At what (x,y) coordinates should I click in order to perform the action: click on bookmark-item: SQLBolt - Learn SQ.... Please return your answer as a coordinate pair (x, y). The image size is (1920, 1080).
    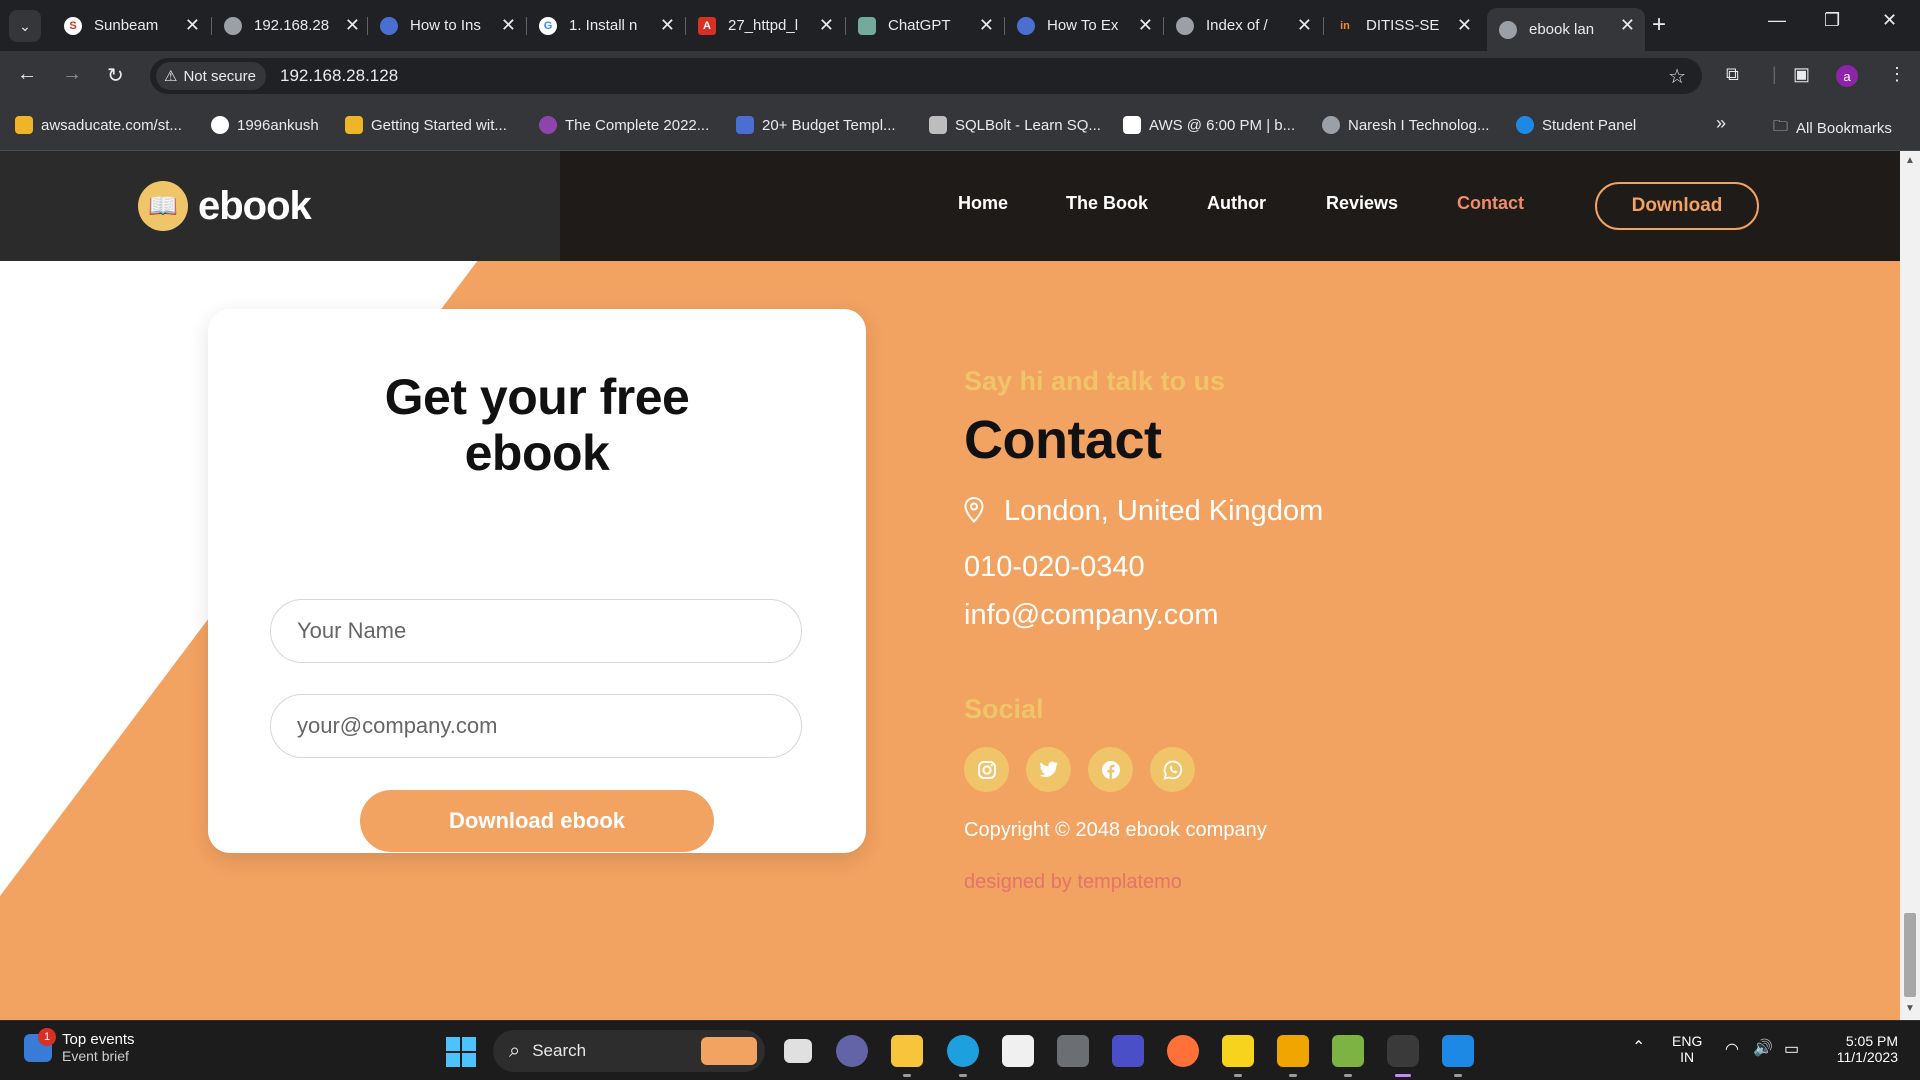
    Looking at the image, I should click on (1015, 125).